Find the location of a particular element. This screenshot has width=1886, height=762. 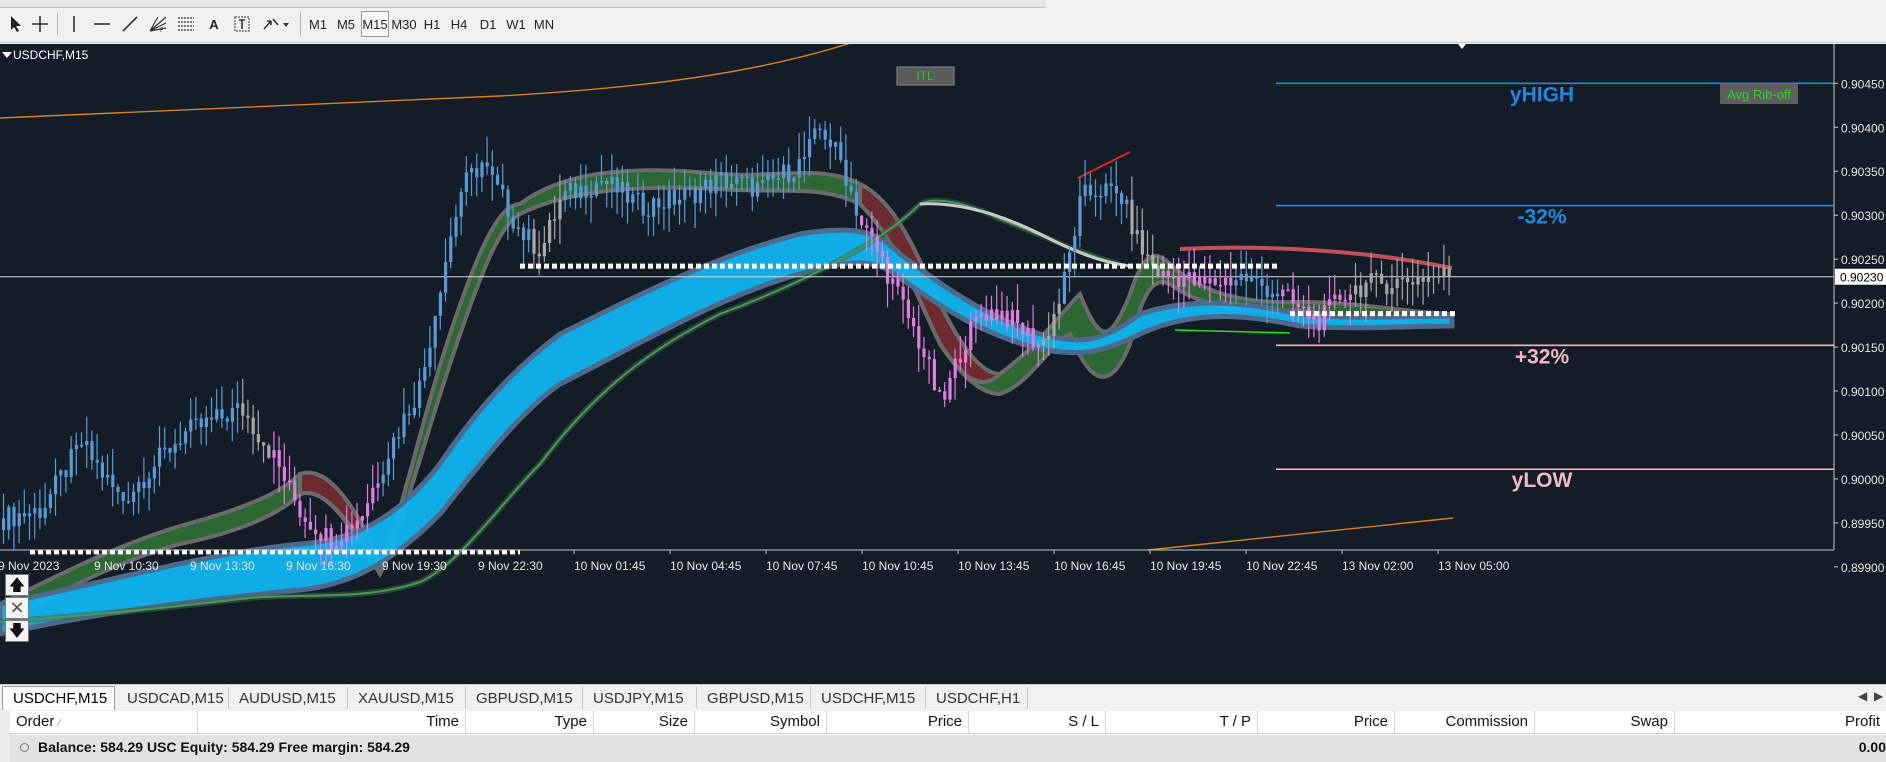

horizontal-line-icon is located at coordinates (102, 24).